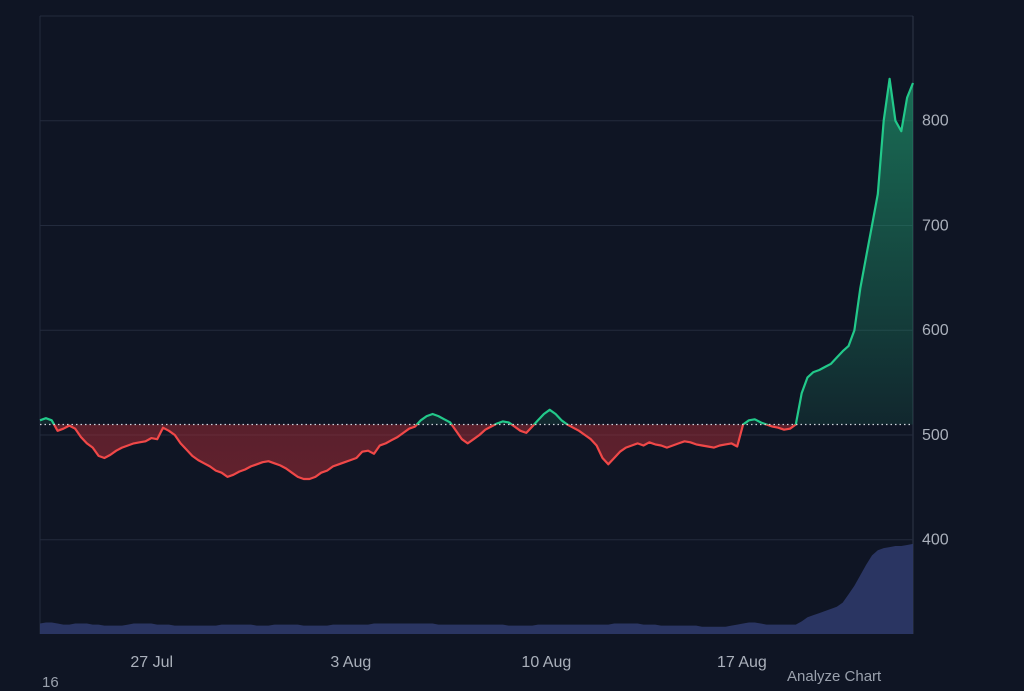 The image size is (1024, 691). What do you see at coordinates (935, 121) in the screenshot?
I see `y-tick-label-800: 800` at bounding box center [935, 121].